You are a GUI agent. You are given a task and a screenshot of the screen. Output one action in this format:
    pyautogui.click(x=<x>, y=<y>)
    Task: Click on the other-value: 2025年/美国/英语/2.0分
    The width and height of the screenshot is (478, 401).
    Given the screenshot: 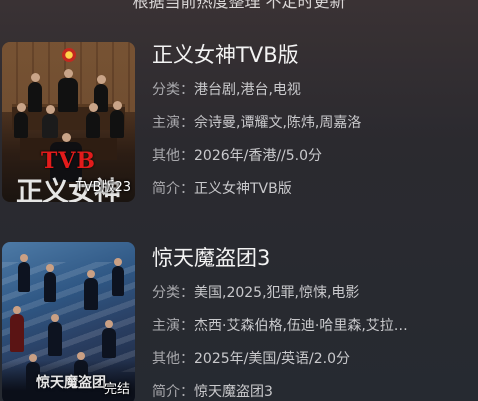 What is the action you would take?
    pyautogui.click(x=272, y=359)
    